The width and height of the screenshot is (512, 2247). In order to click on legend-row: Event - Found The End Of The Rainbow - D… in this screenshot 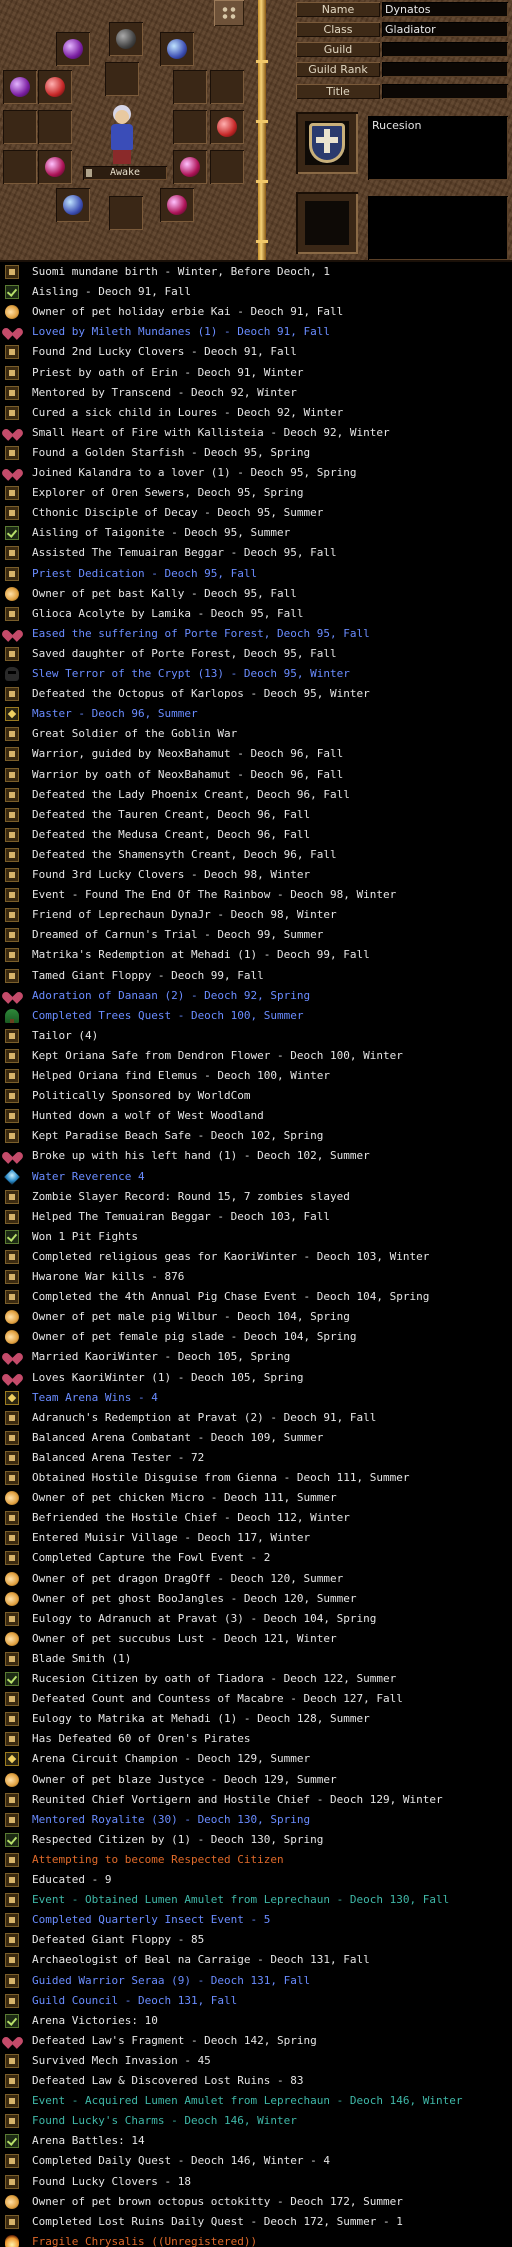, I will do `click(256, 895)`.